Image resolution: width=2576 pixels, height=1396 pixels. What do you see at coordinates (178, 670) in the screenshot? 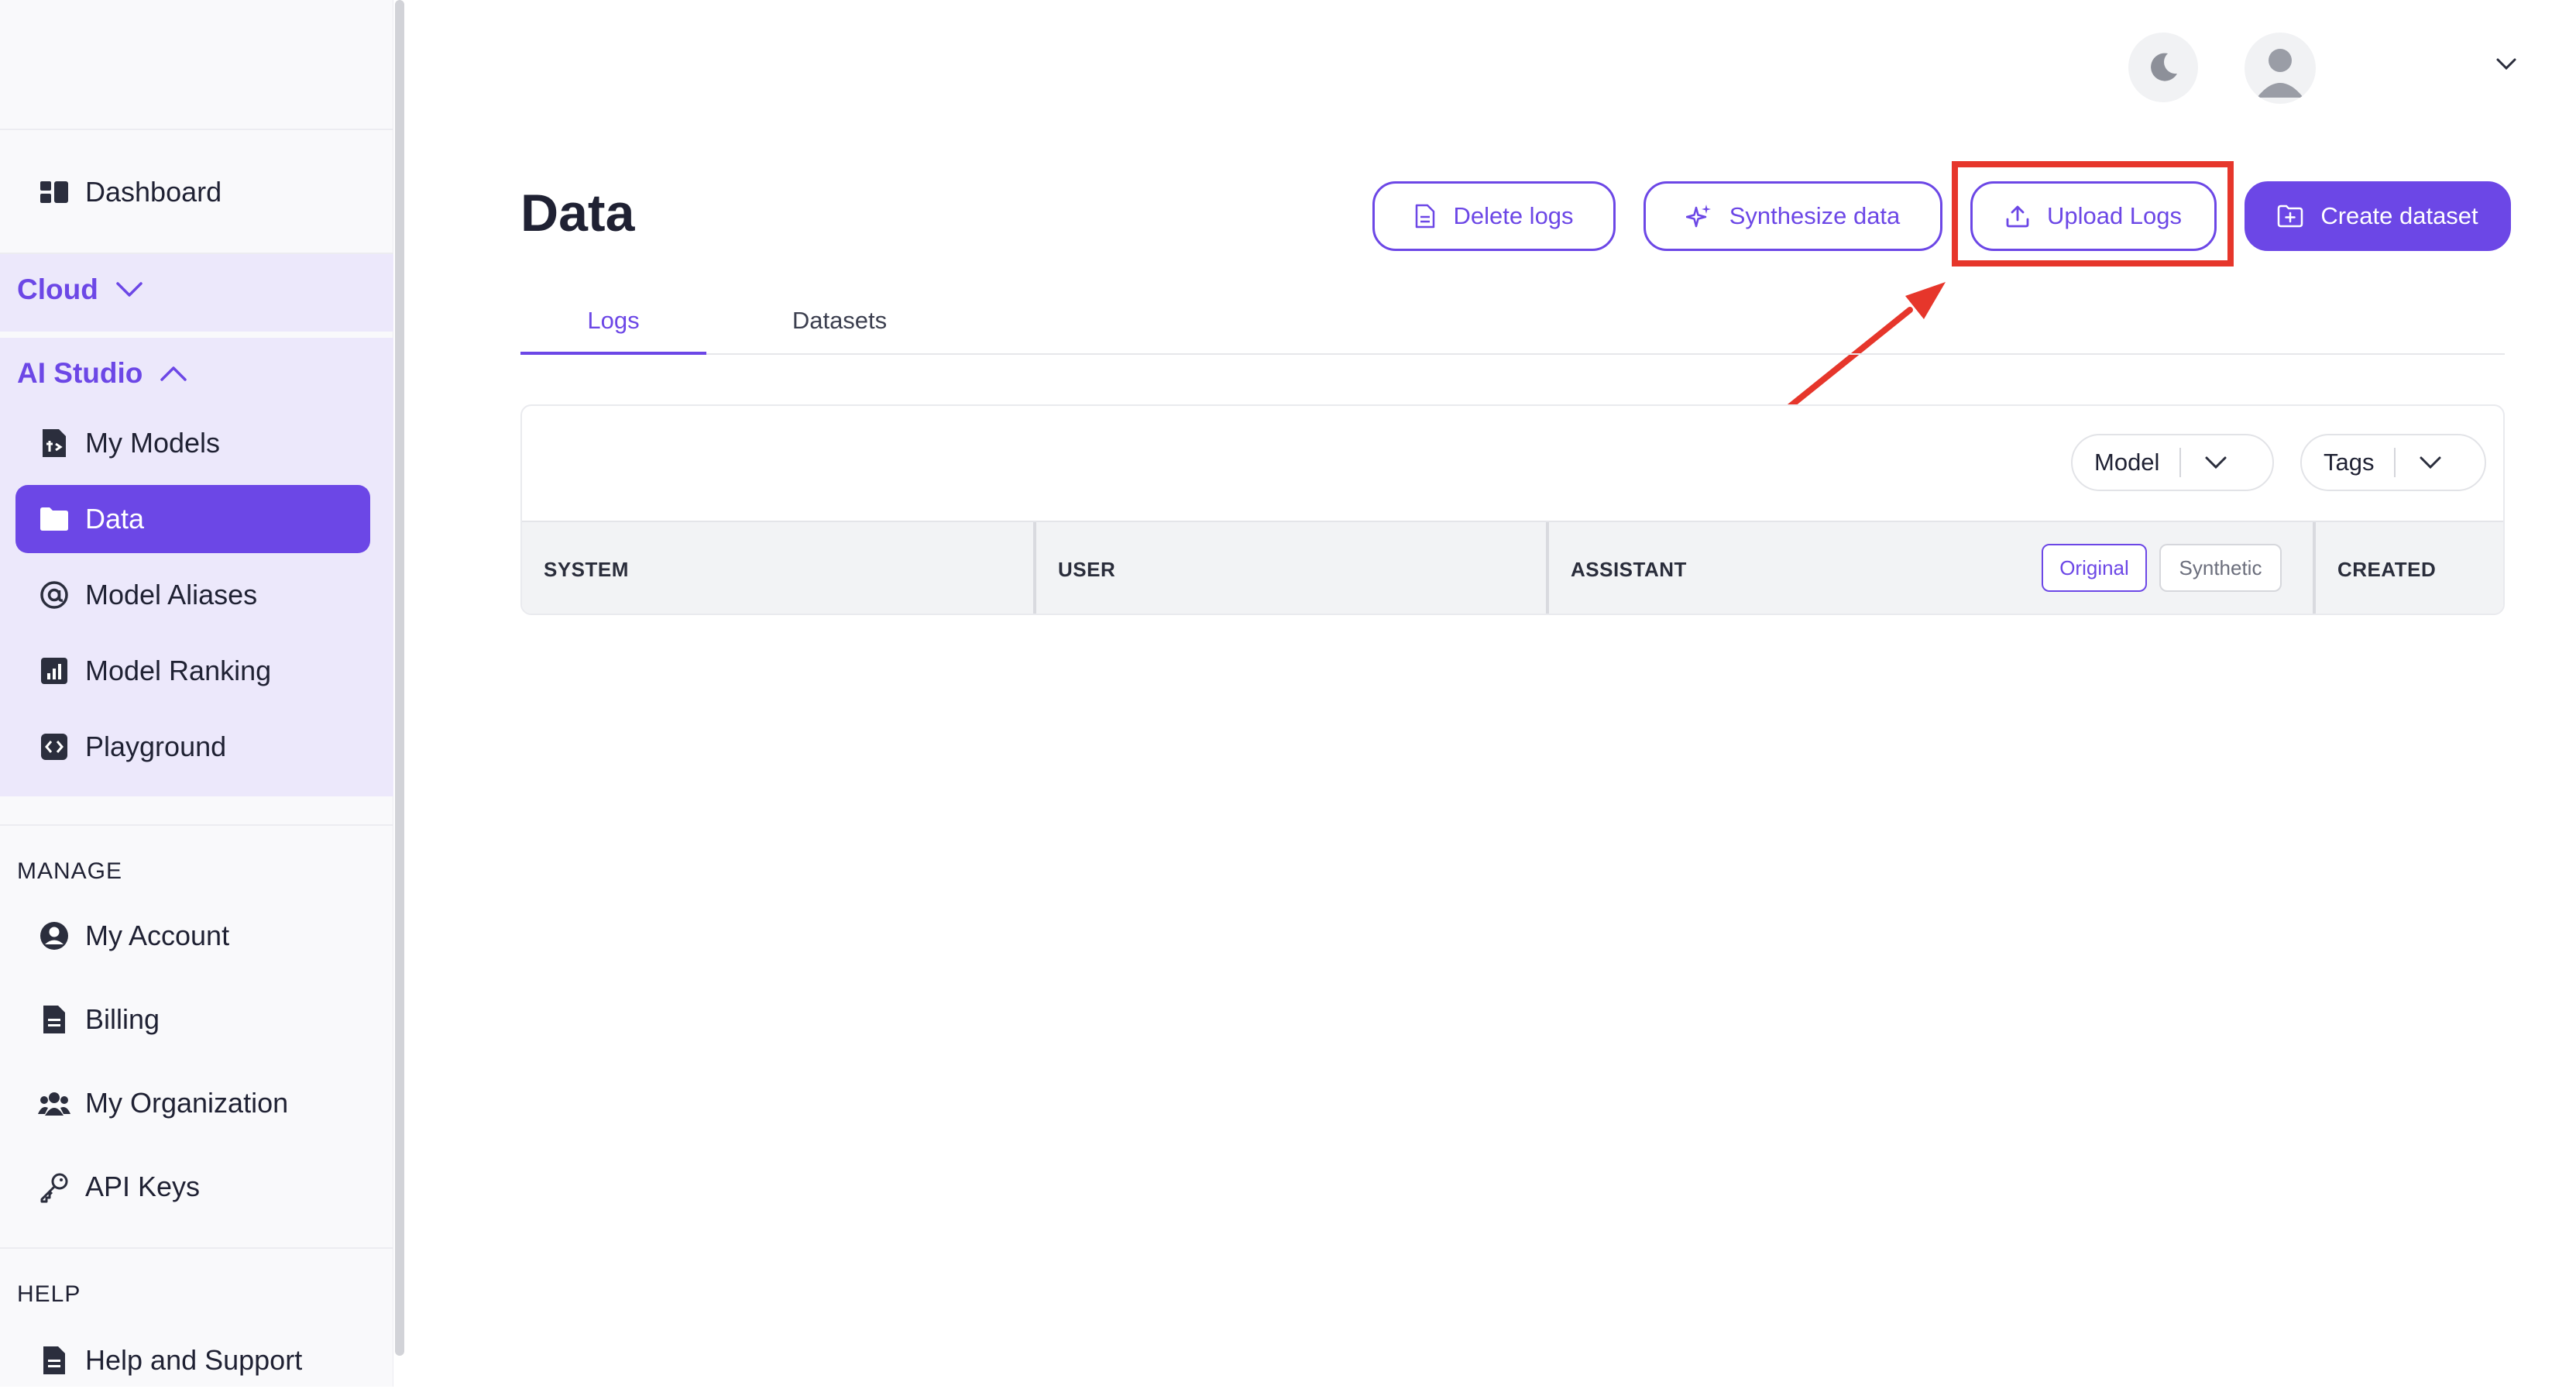
I see `sidebar-item-label: Model Ranking` at bounding box center [178, 670].